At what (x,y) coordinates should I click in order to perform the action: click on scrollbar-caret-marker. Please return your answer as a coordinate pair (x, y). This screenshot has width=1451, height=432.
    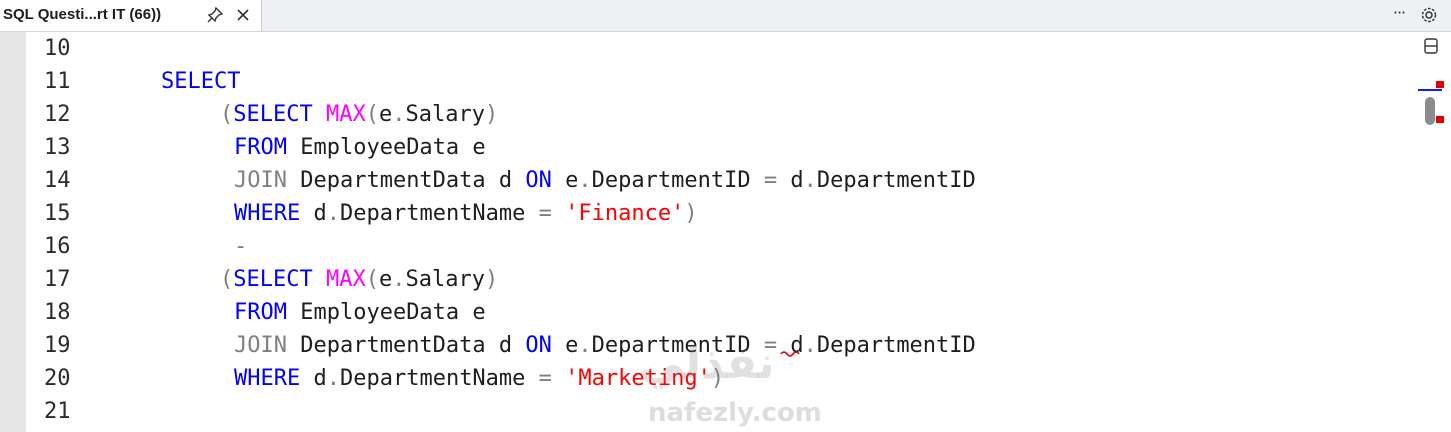
    Looking at the image, I should click on (1430, 90).